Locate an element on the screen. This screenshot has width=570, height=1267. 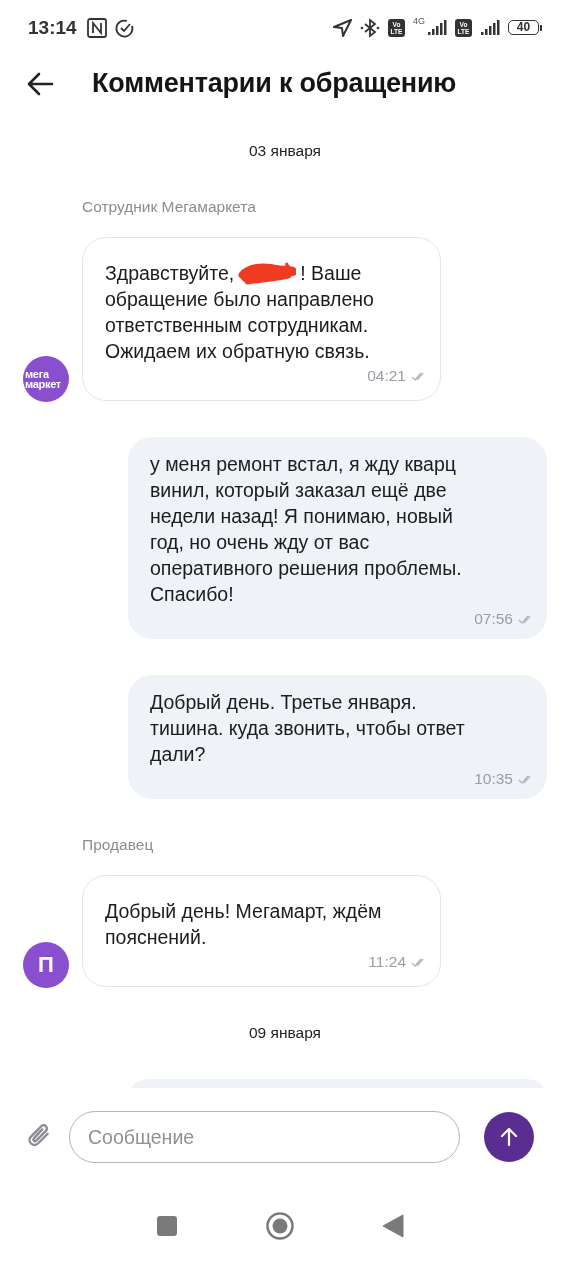
back-nav-button is located at coordinates (393, 1226).